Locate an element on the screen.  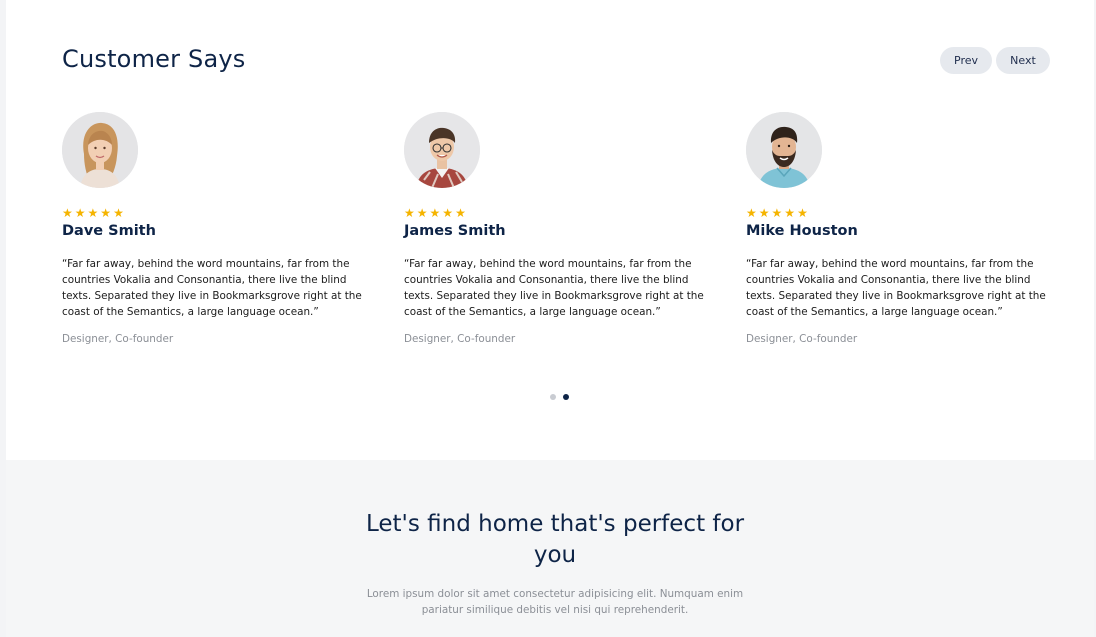
prev-button: Prev is located at coordinates (966, 60).